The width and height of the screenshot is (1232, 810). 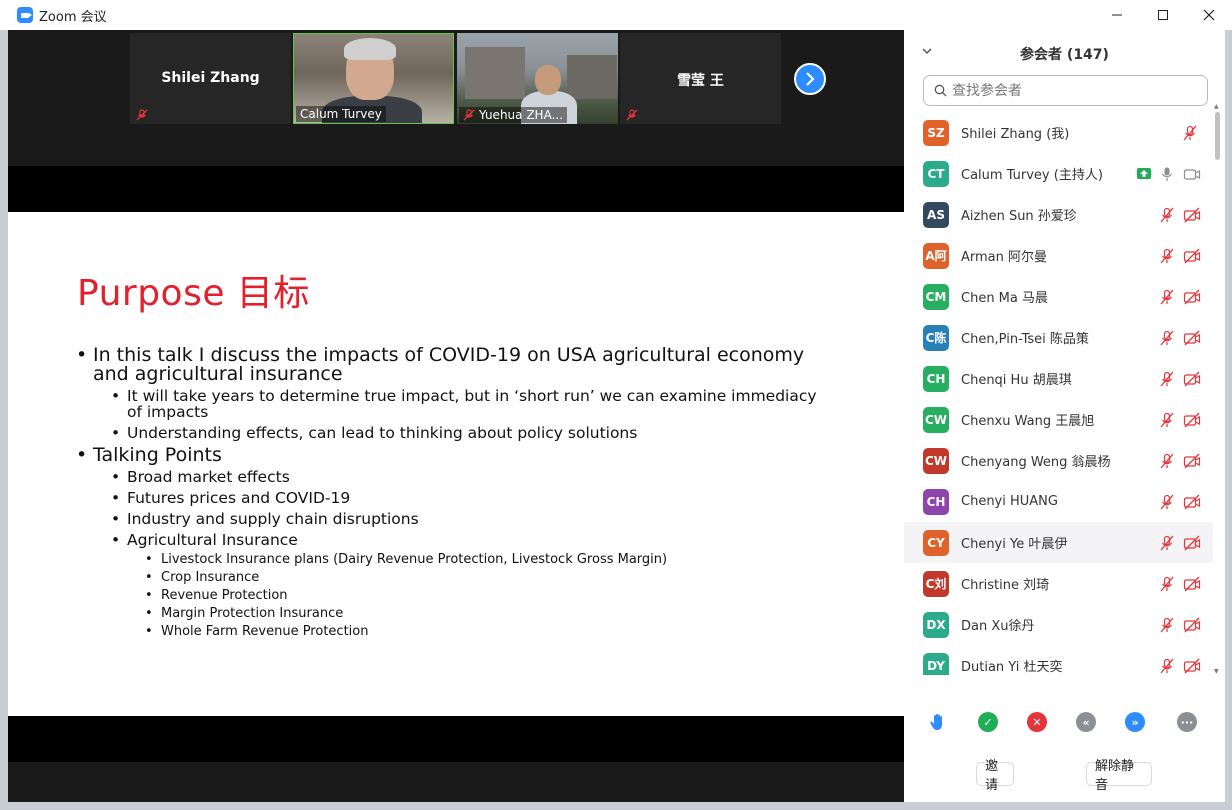 I want to click on gallery-next-button, so click(x=810, y=79).